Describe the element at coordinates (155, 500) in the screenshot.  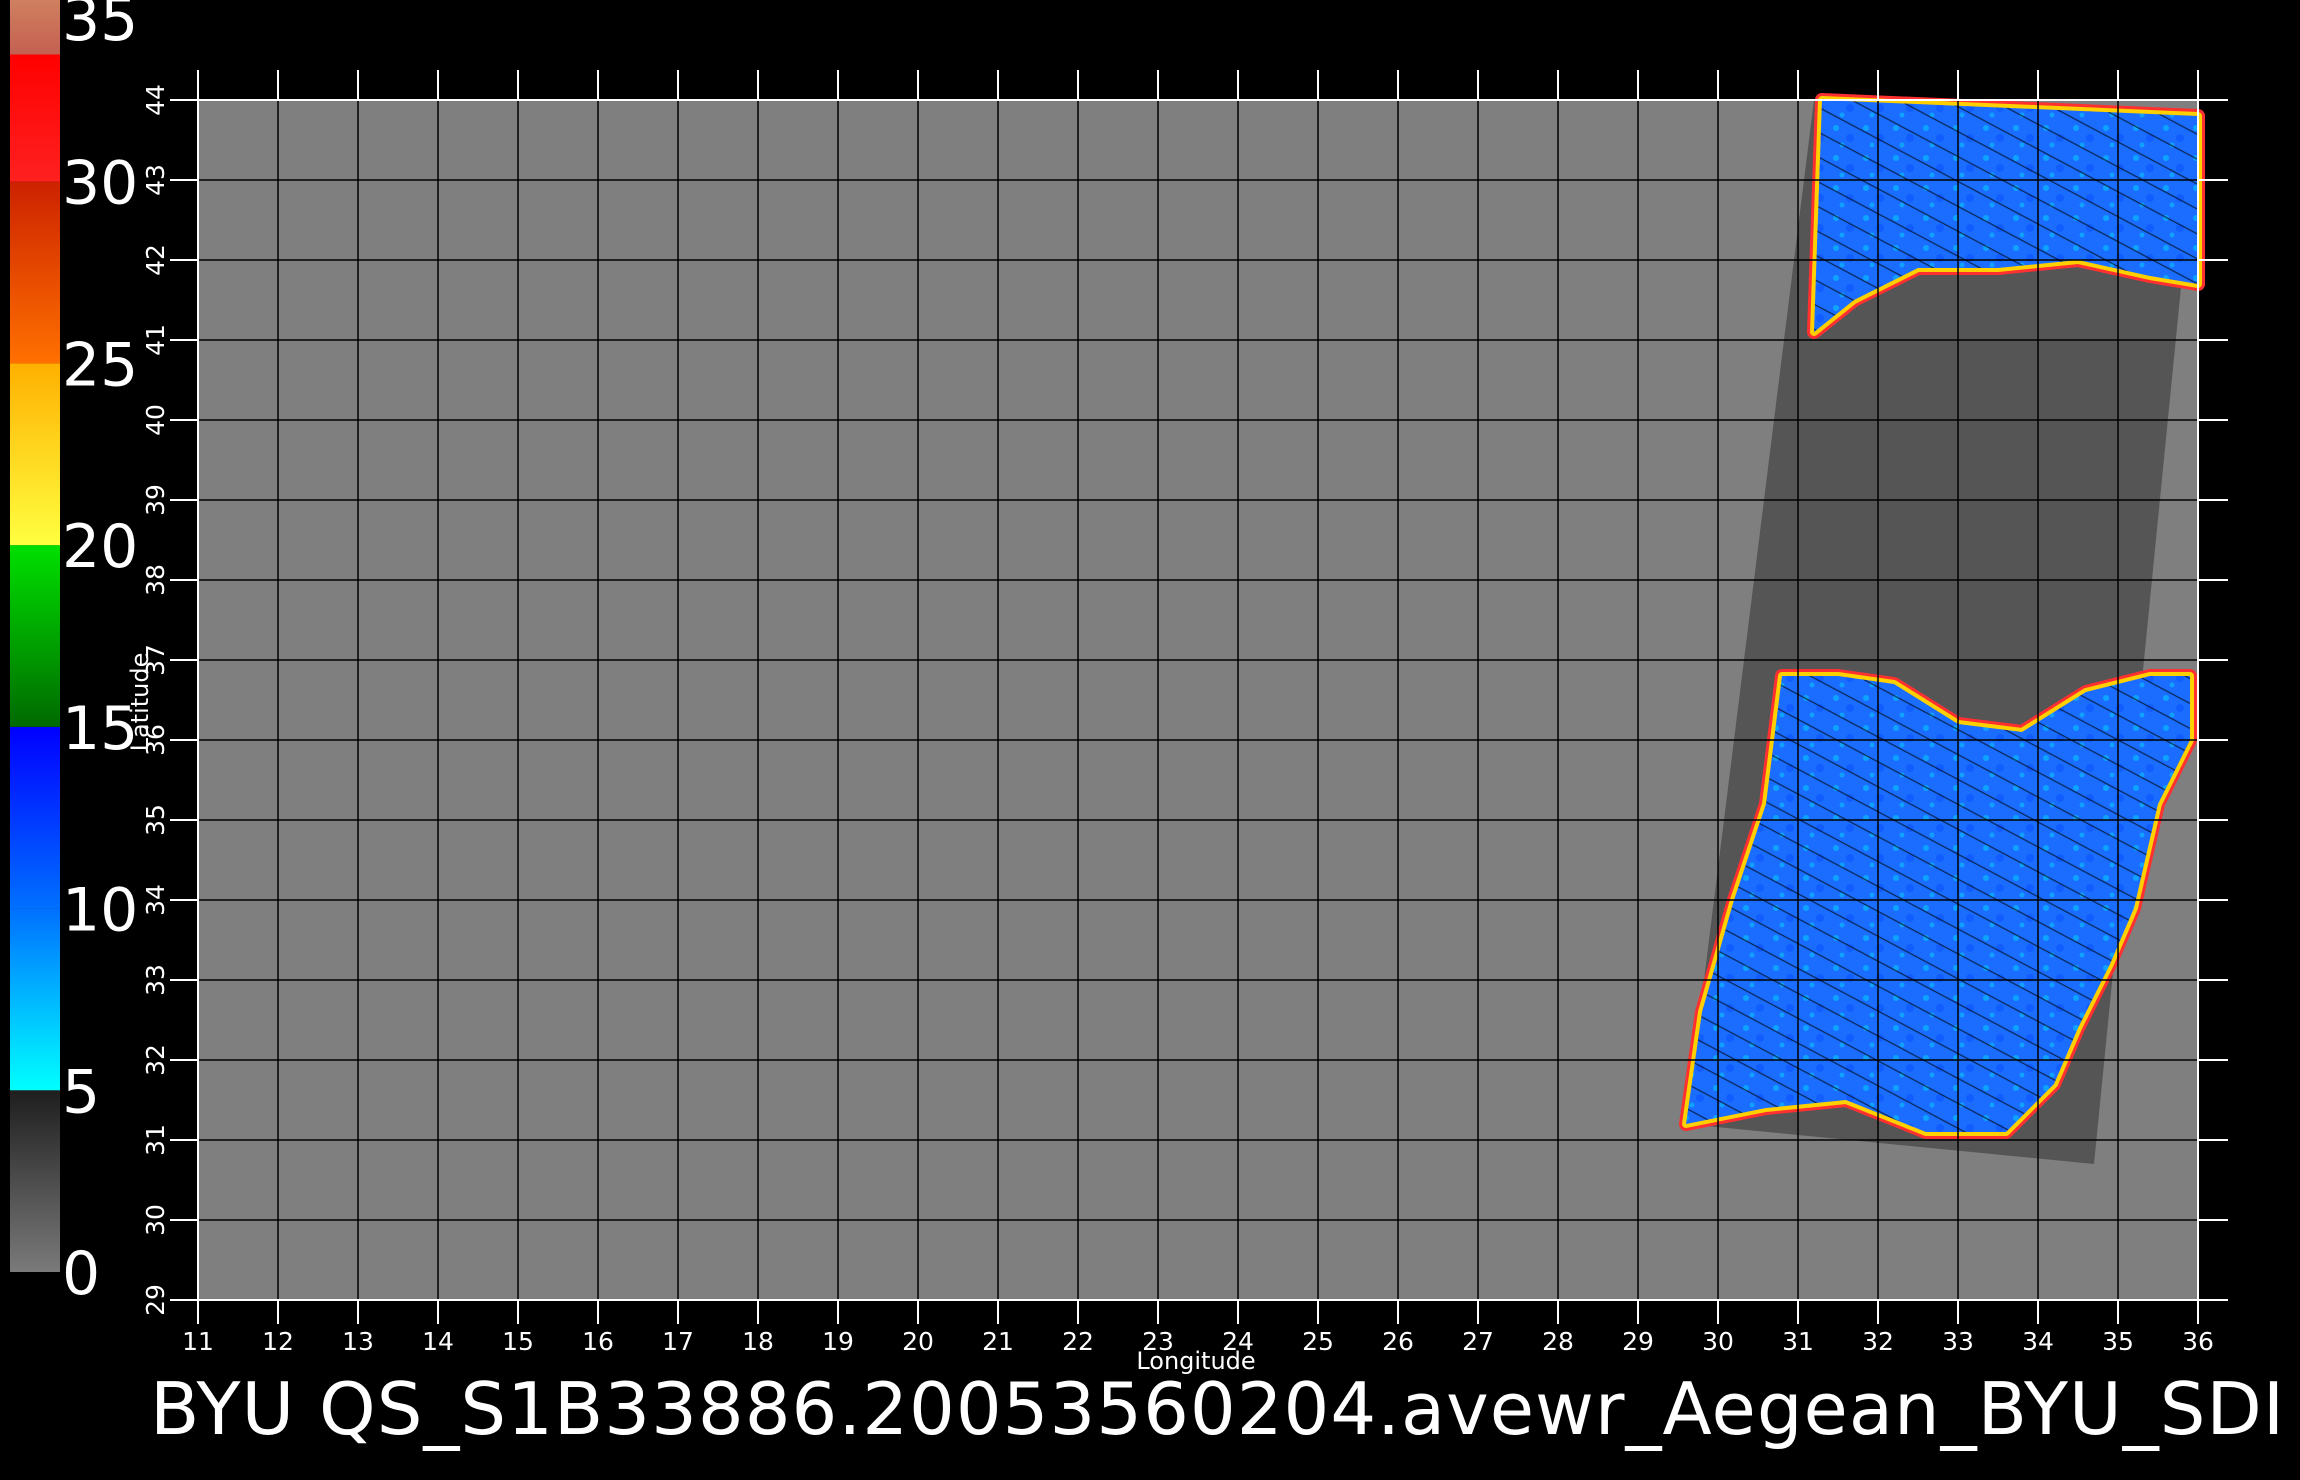
I see `lat-tick-label: 39` at that location.